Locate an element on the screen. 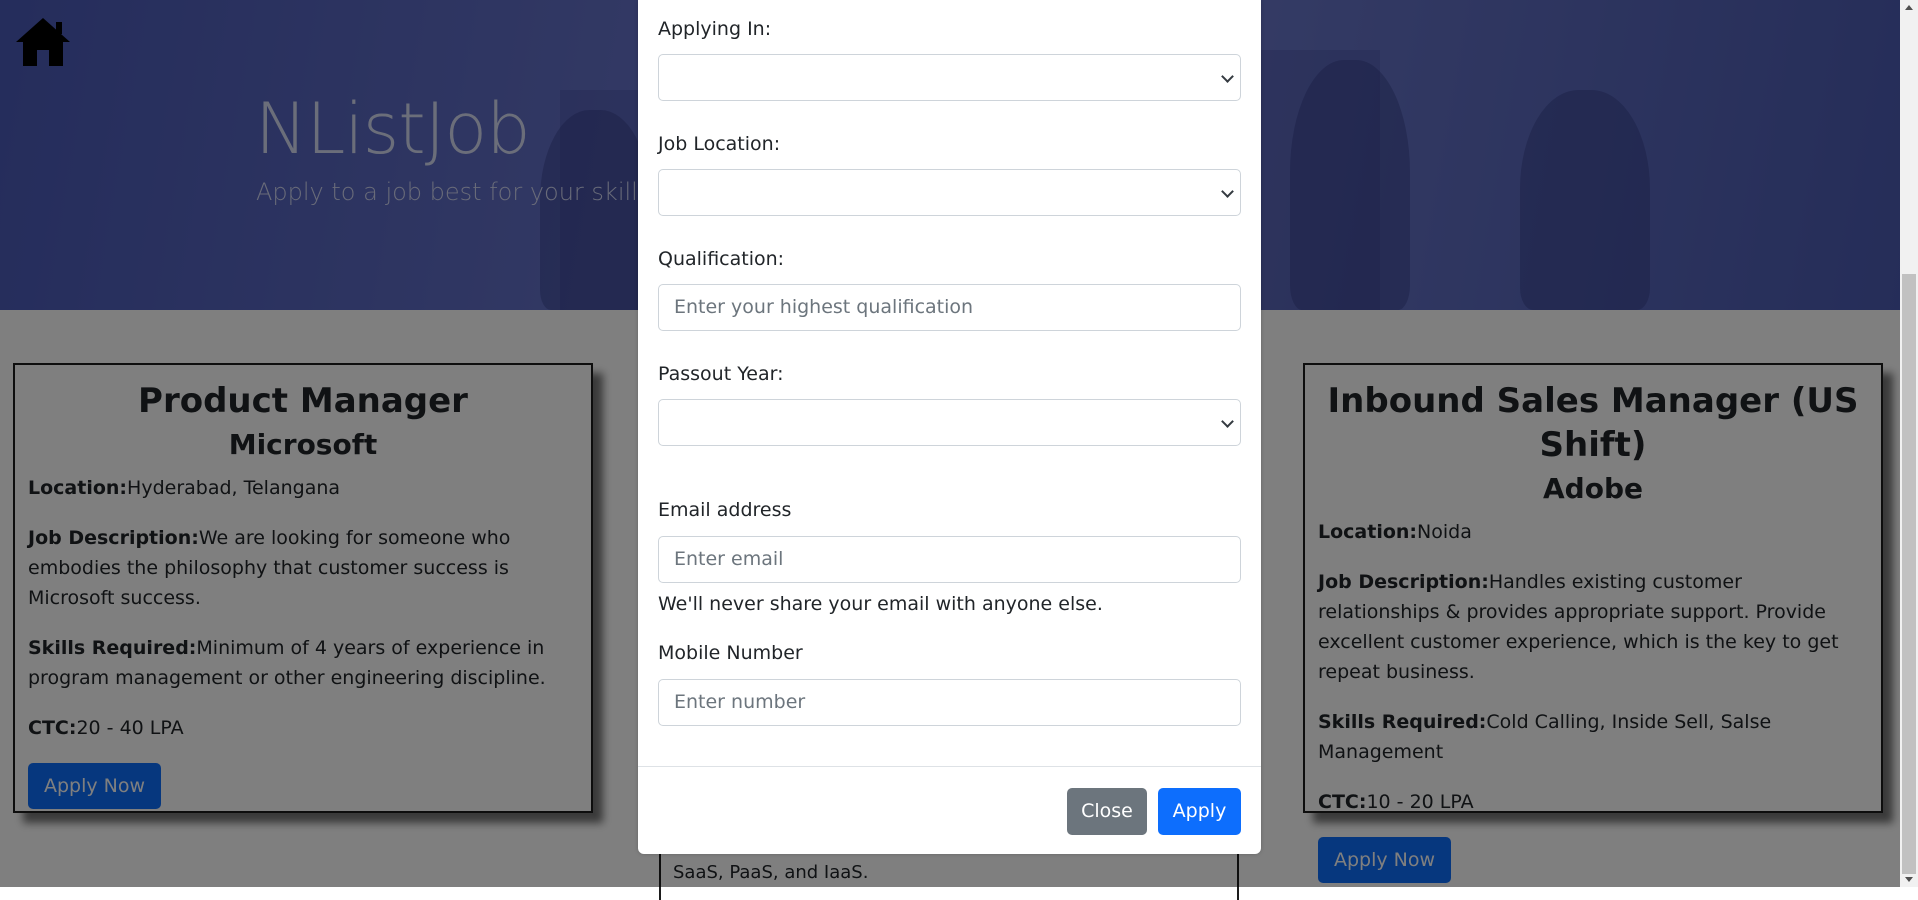  scroll-up-icon is located at coordinates (1909, 7).